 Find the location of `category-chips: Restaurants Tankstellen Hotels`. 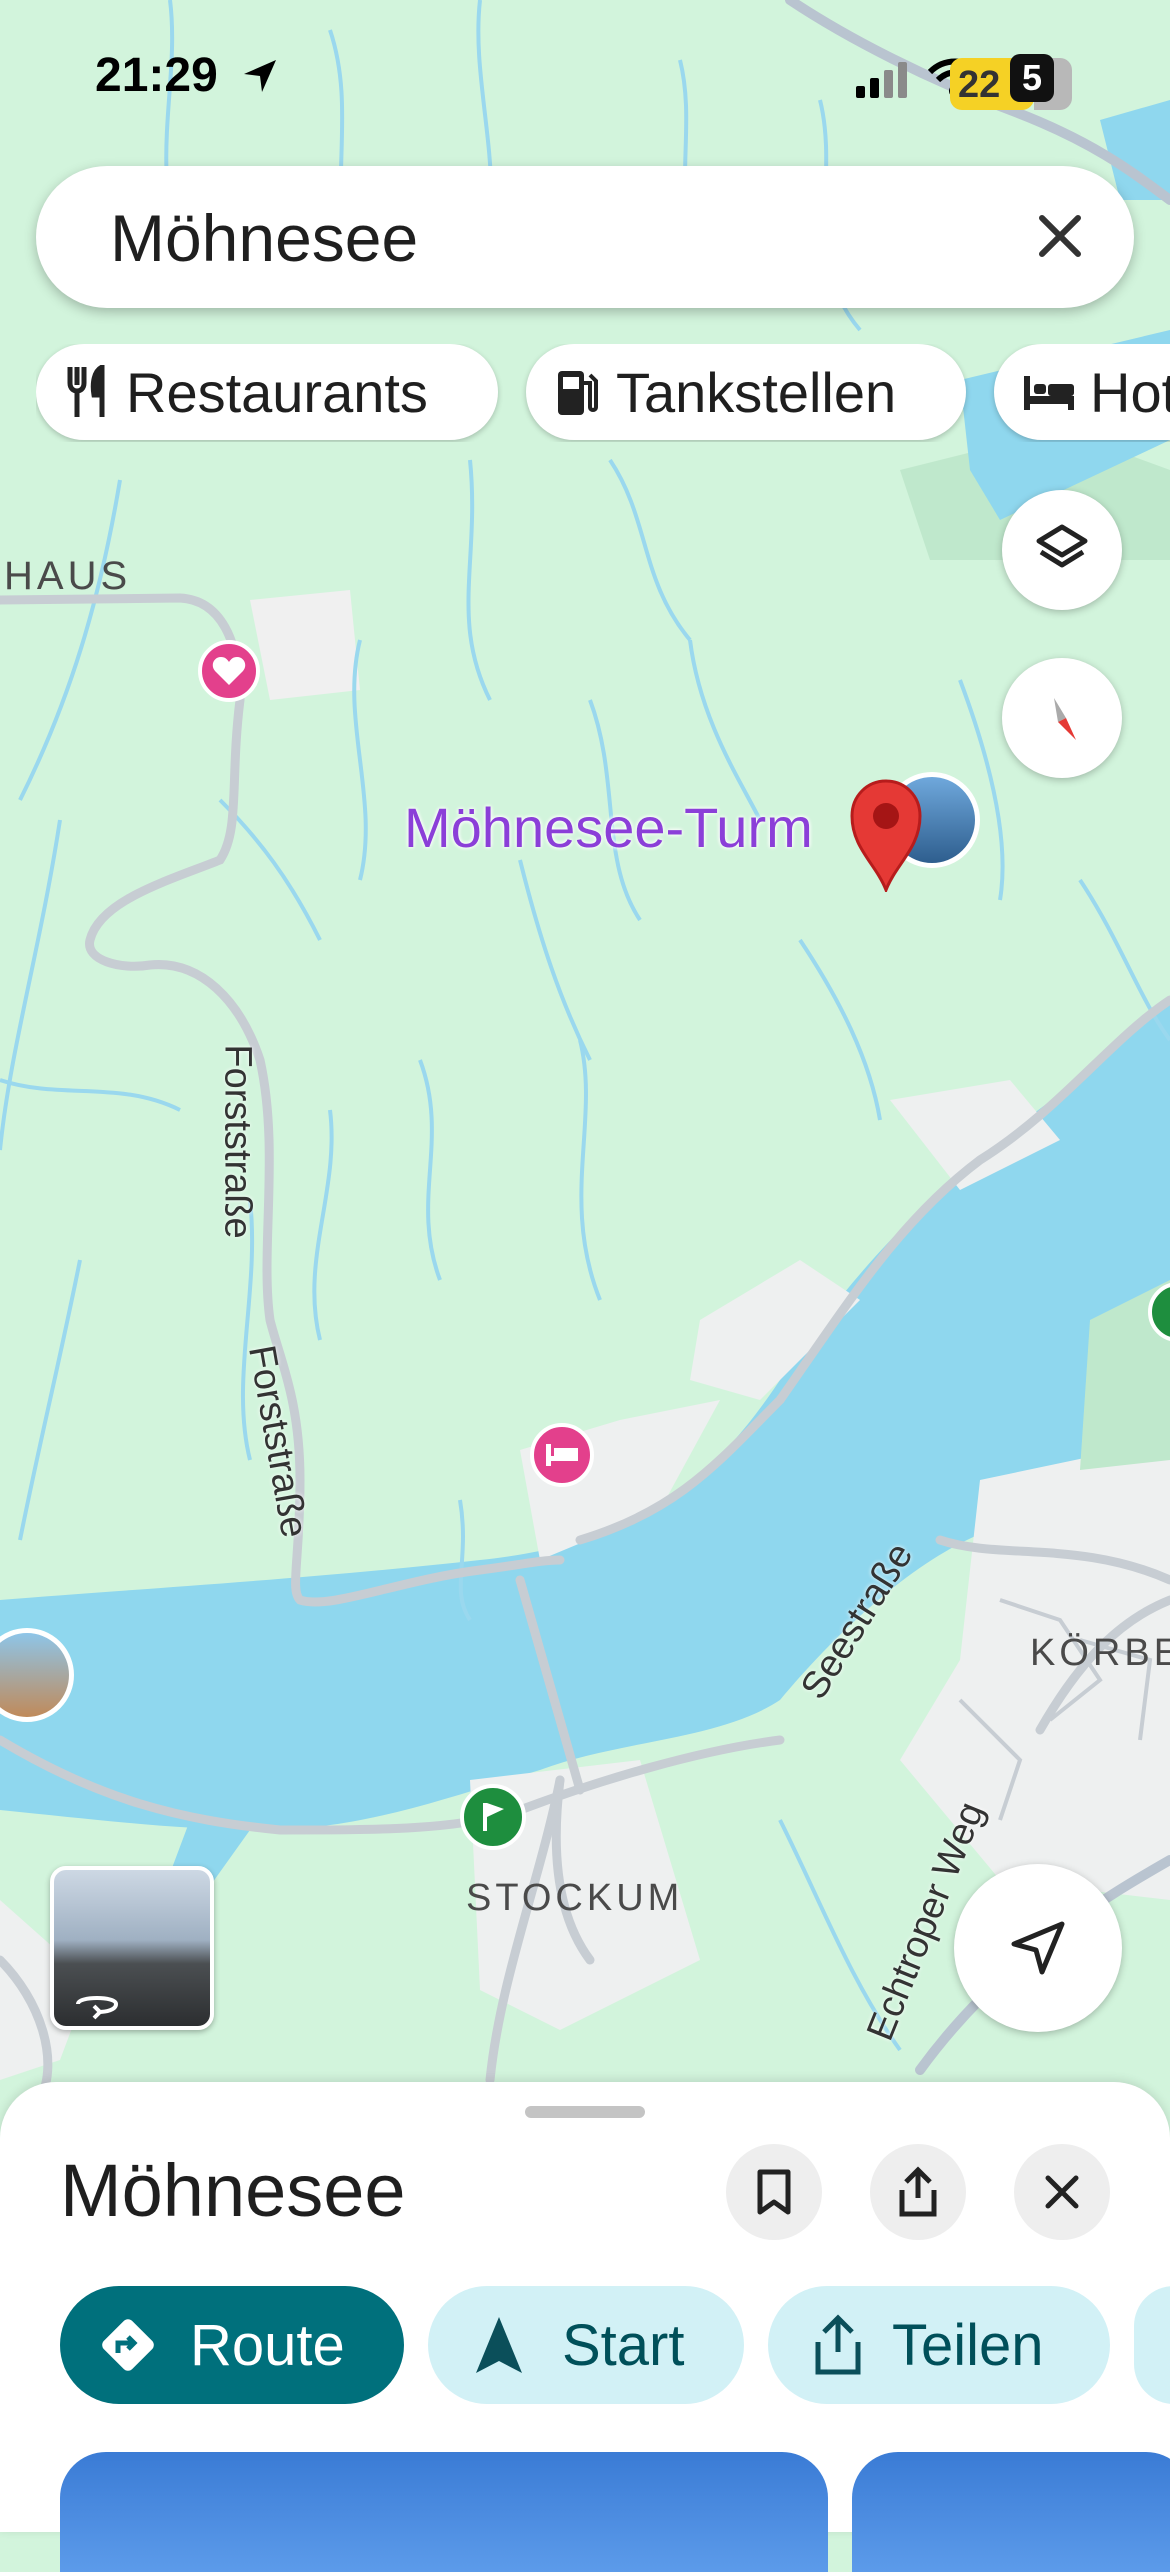

category-chips: Restaurants Tankstellen Hotels is located at coordinates (603, 393).